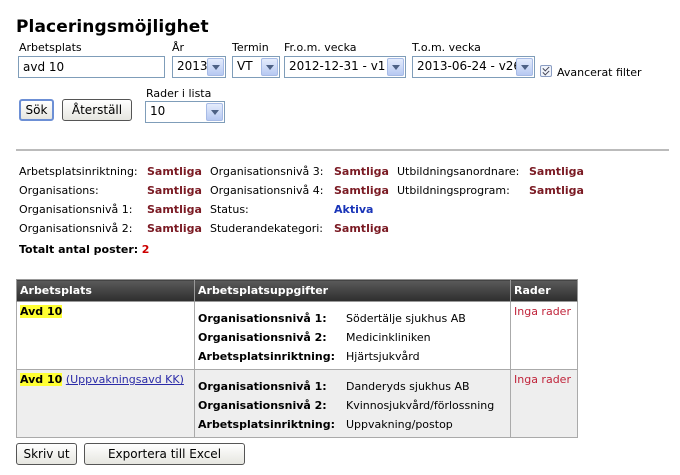 This screenshot has width=680, height=475. What do you see at coordinates (76, 209) in the screenshot?
I see `summary-label: Organisationsnivå 1:` at bounding box center [76, 209].